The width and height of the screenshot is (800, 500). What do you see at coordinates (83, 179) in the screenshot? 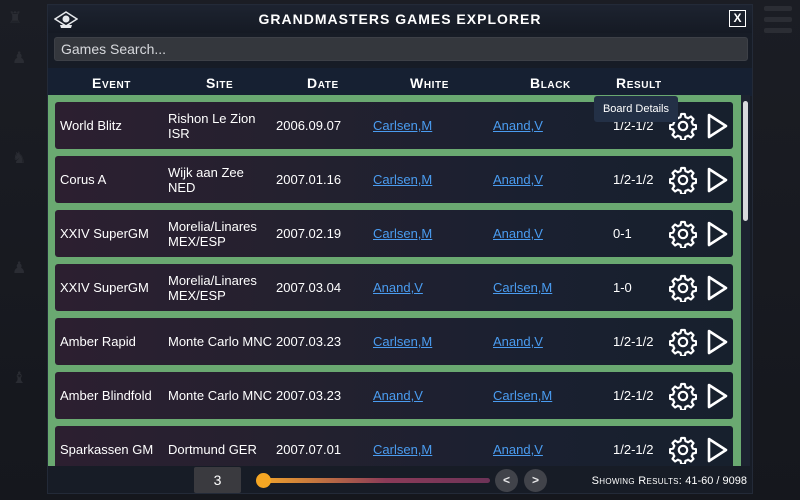
I see `game-event: Corus A` at bounding box center [83, 179].